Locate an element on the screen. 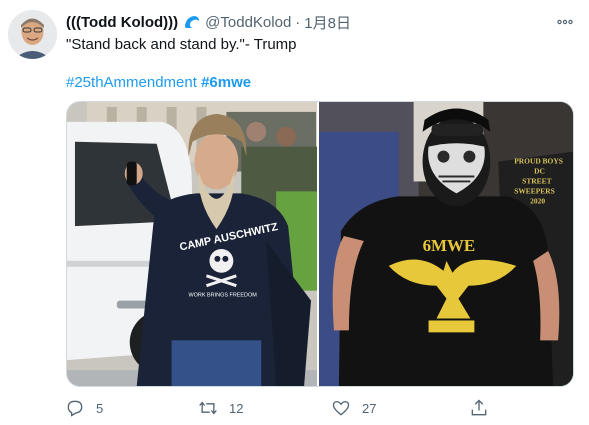 The image size is (589, 425). background-shirt-text: STREET is located at coordinates (536, 180).